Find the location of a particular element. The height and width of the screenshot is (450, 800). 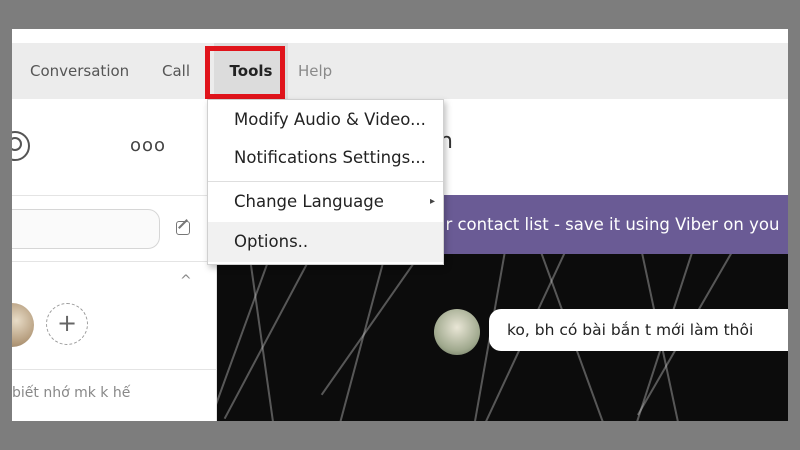

search-input is located at coordinates (86, 229).